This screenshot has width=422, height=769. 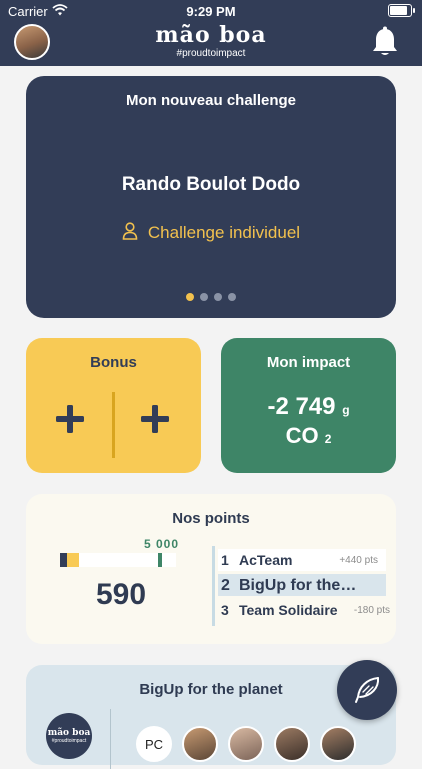 I want to click on rank-number: 1, so click(x=225, y=560).